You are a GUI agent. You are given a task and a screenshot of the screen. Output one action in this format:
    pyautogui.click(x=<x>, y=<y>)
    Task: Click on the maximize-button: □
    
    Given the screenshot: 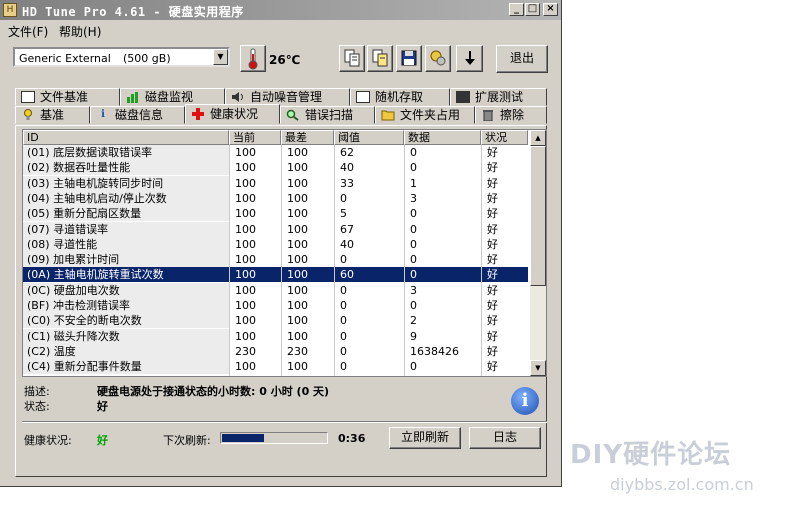 What is the action you would take?
    pyautogui.click(x=532, y=9)
    